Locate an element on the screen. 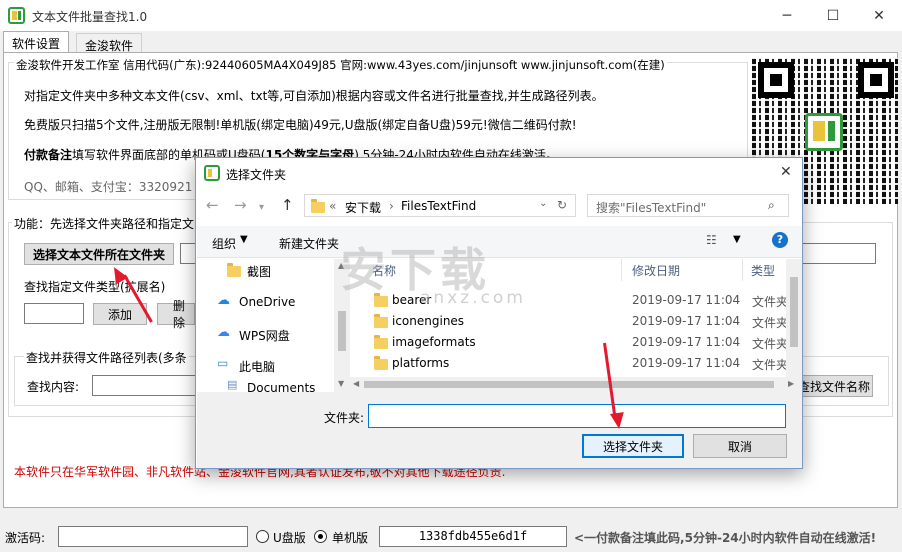 Image resolution: width=902 pixels, height=552 pixels. search-content-input is located at coordinates (144, 385).